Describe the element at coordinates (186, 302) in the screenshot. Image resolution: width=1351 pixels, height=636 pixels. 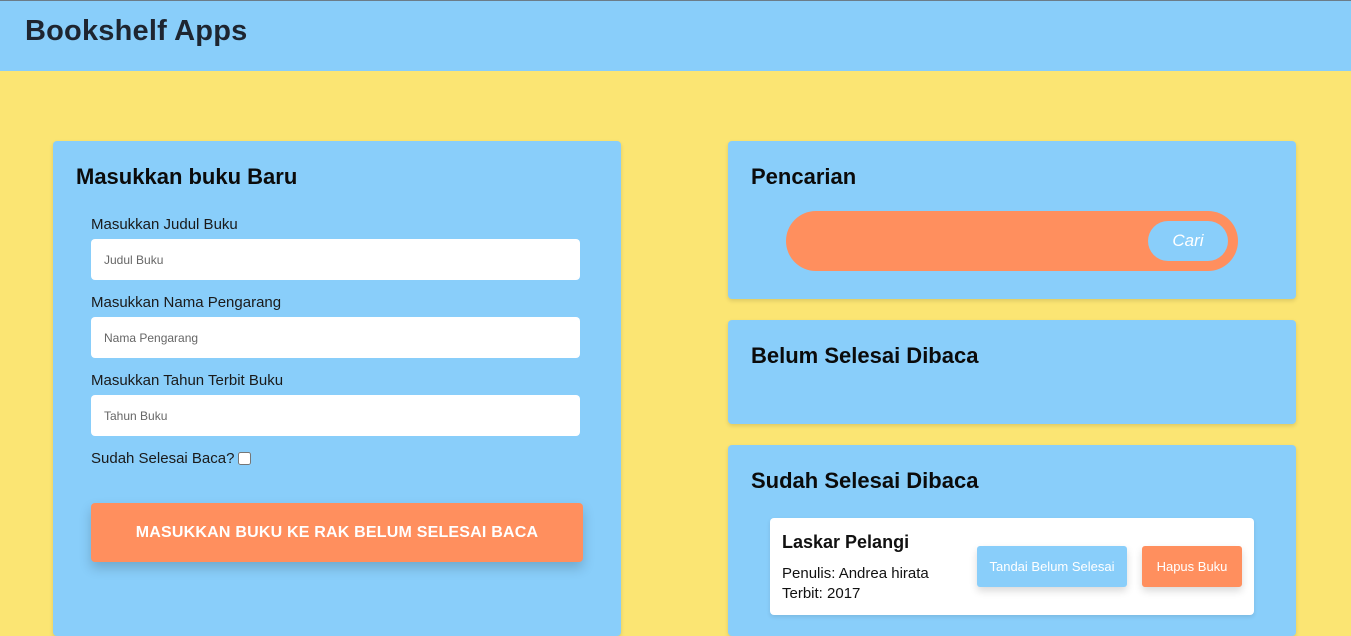
I see `book-author-label: Masukkan Nama Pengarang` at that location.